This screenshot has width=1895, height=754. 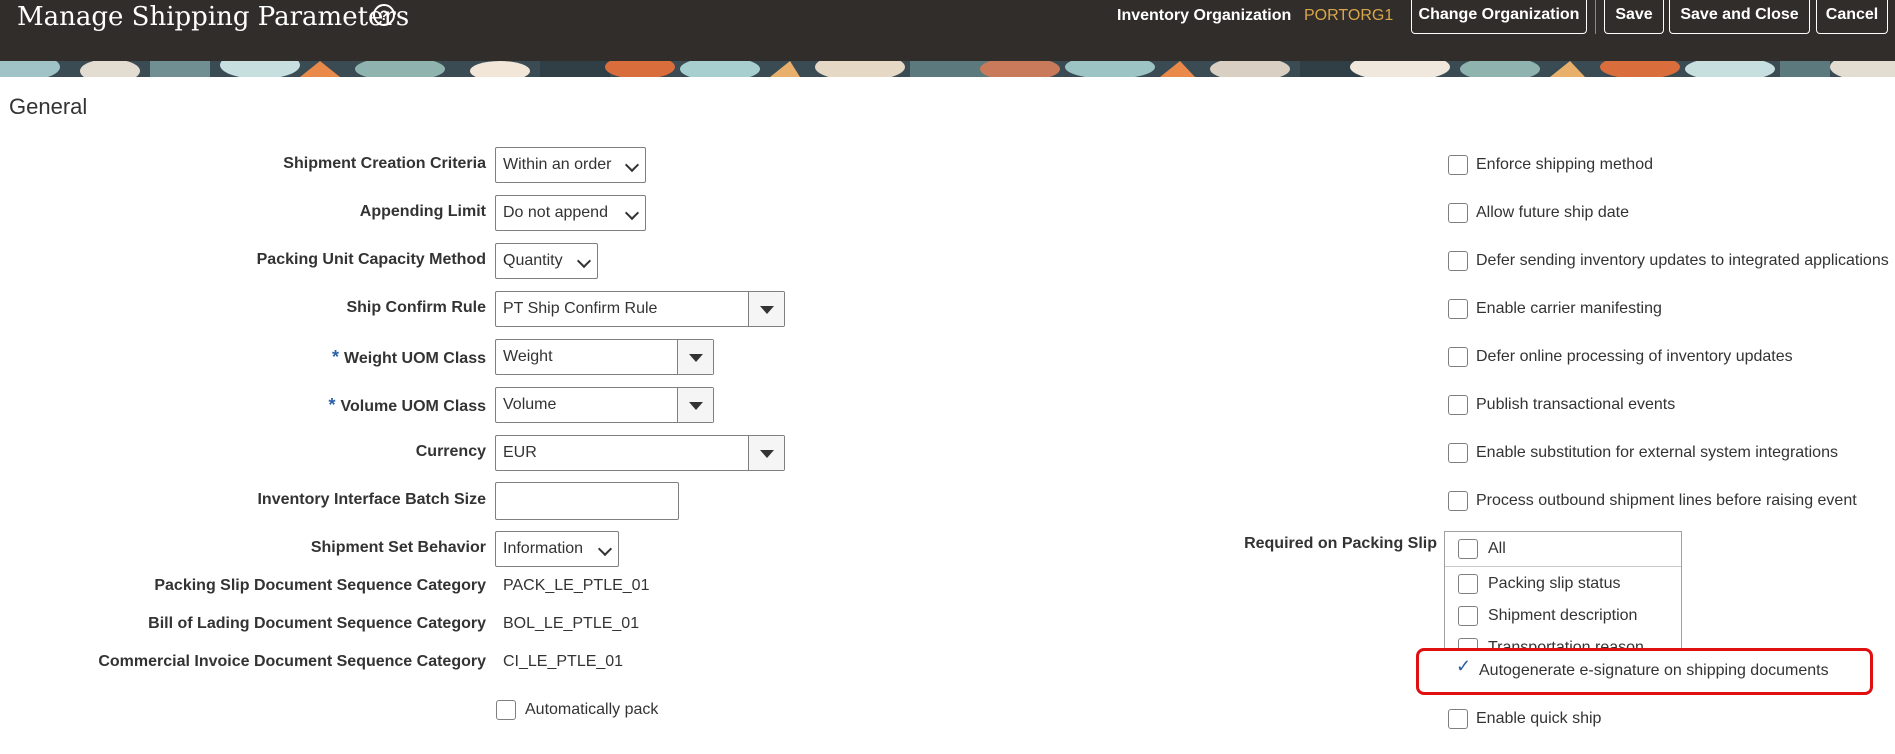 What do you see at coordinates (1458, 357) in the screenshot?
I see `defer-online-processing-checkbox` at bounding box center [1458, 357].